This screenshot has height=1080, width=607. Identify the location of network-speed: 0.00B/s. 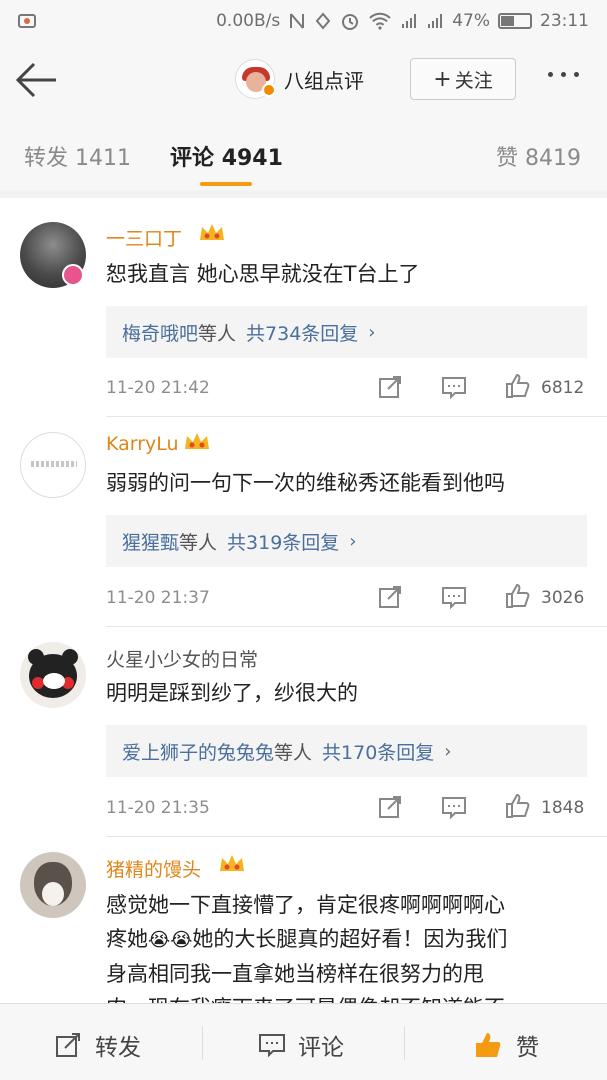
(248, 21).